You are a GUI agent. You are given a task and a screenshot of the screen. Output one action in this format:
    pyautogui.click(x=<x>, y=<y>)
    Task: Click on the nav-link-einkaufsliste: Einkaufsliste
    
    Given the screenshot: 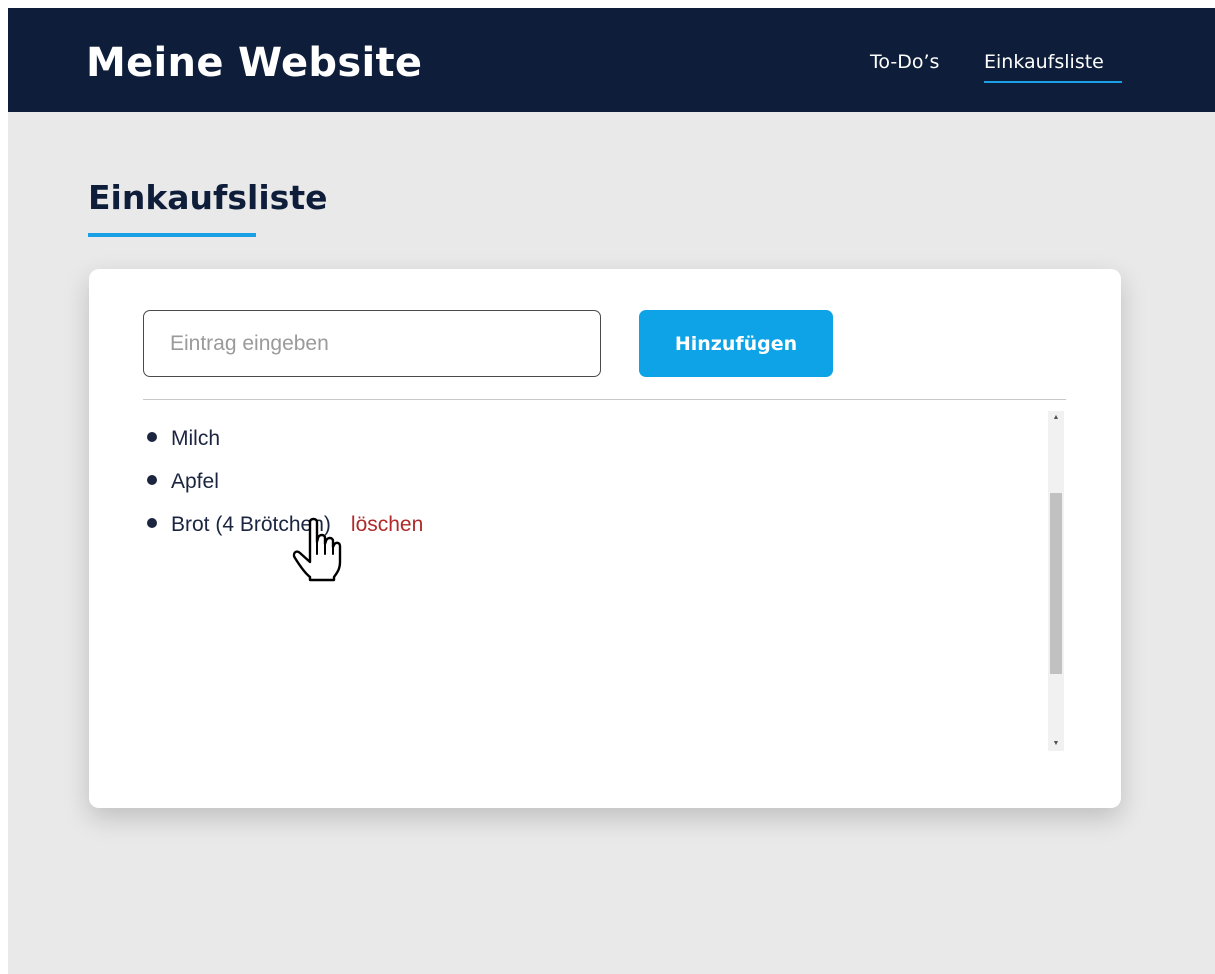 What is the action you would take?
    pyautogui.click(x=1044, y=62)
    